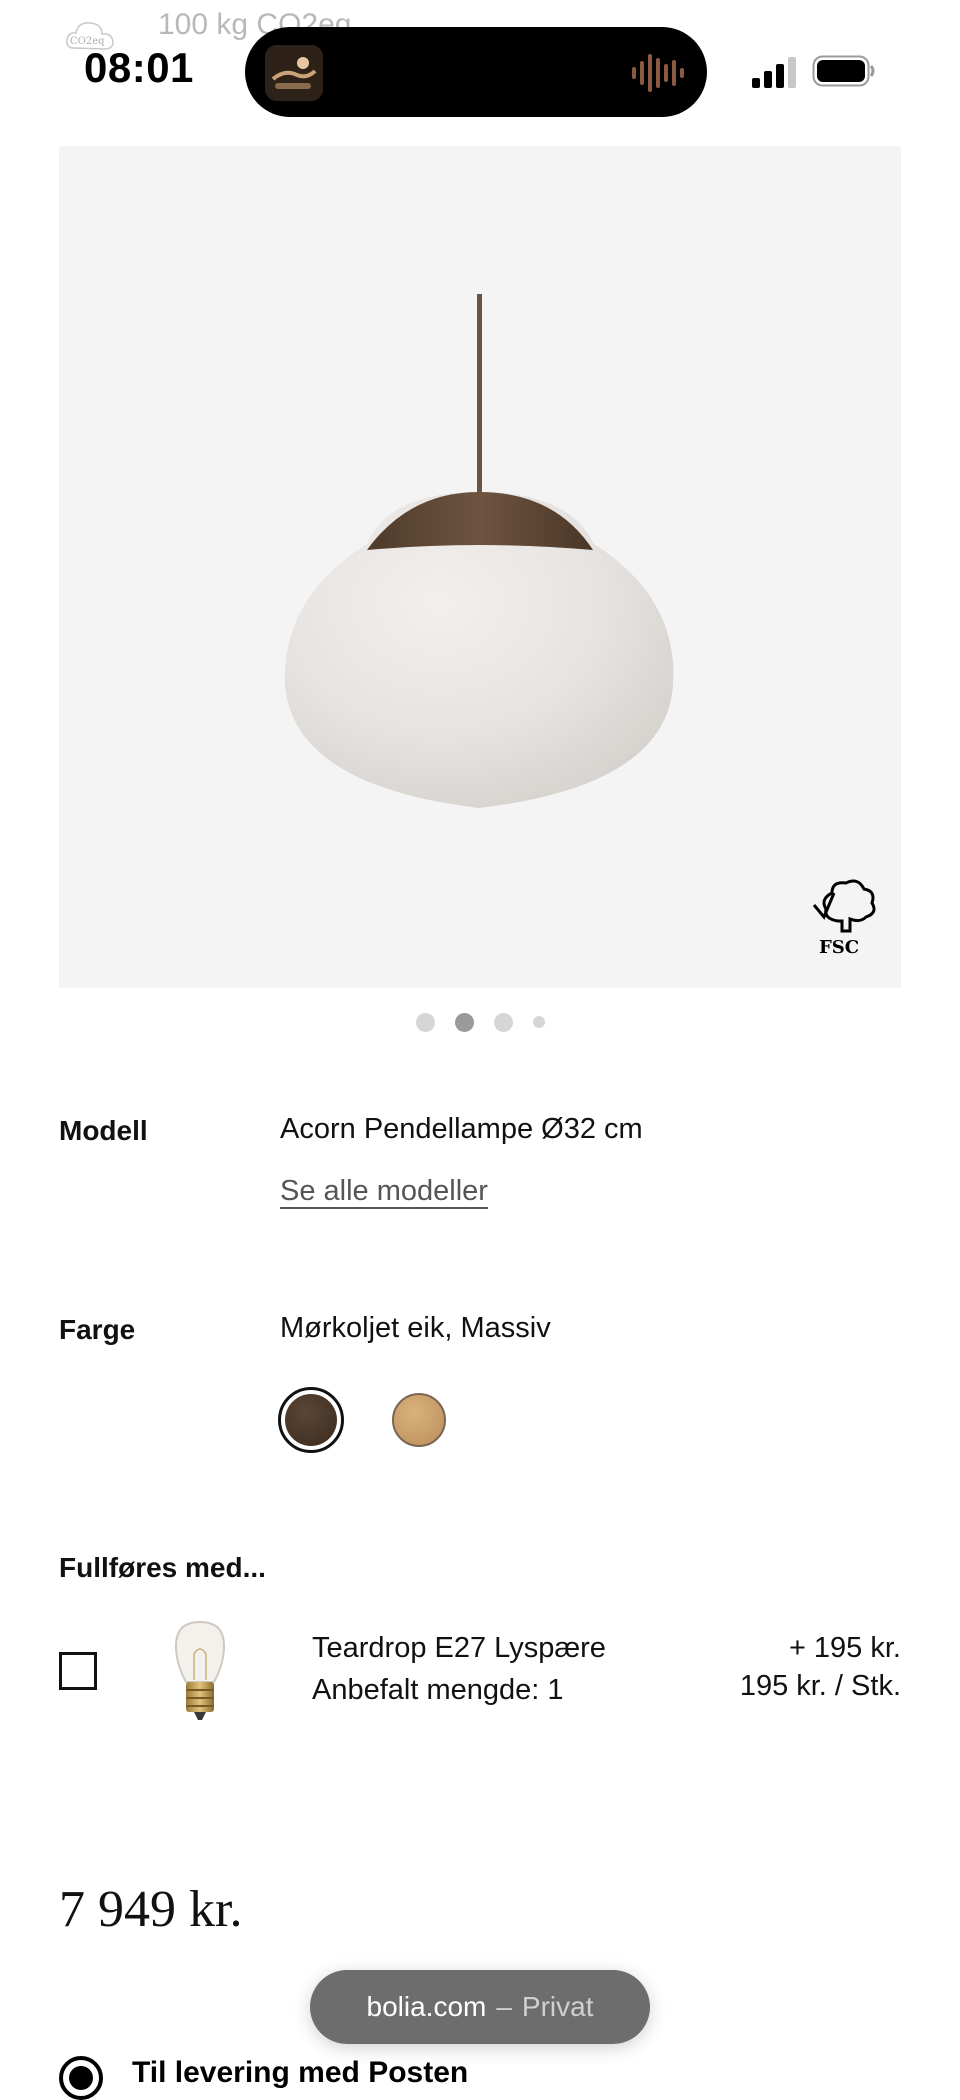  Describe the element at coordinates (459, 1648) in the screenshot. I see `addon-name: Teardrop E27 Lyspære` at that location.